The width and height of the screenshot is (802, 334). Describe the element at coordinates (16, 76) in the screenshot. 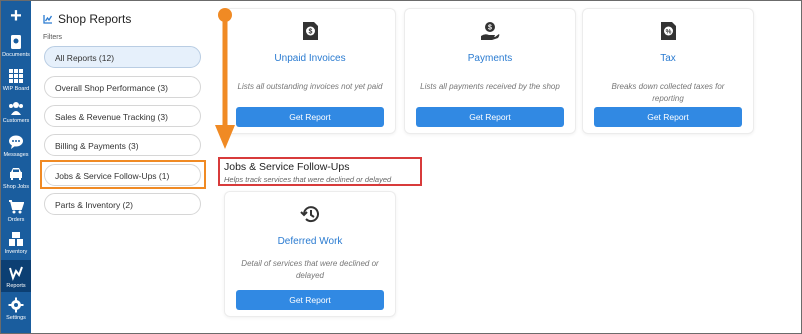

I see `grid-icon` at that location.